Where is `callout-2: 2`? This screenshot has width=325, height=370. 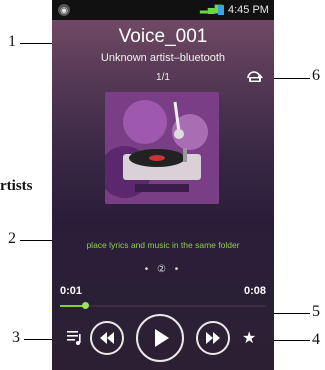 callout-2: 2 is located at coordinates (12, 238).